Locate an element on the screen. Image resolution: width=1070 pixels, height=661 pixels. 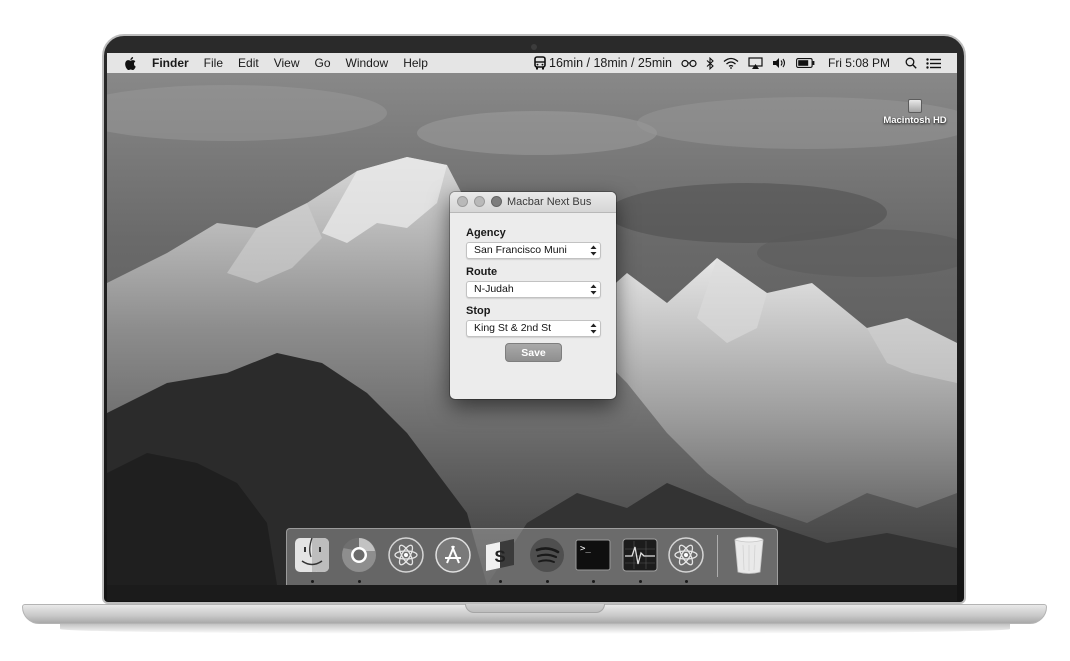
airplay-icon is located at coordinates (755, 63).